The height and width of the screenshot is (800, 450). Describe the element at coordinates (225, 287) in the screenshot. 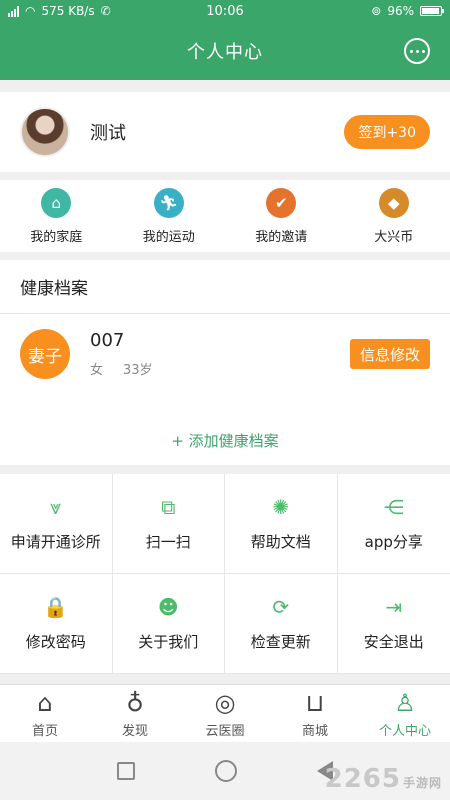

I see `section-title: 健康档案` at that location.